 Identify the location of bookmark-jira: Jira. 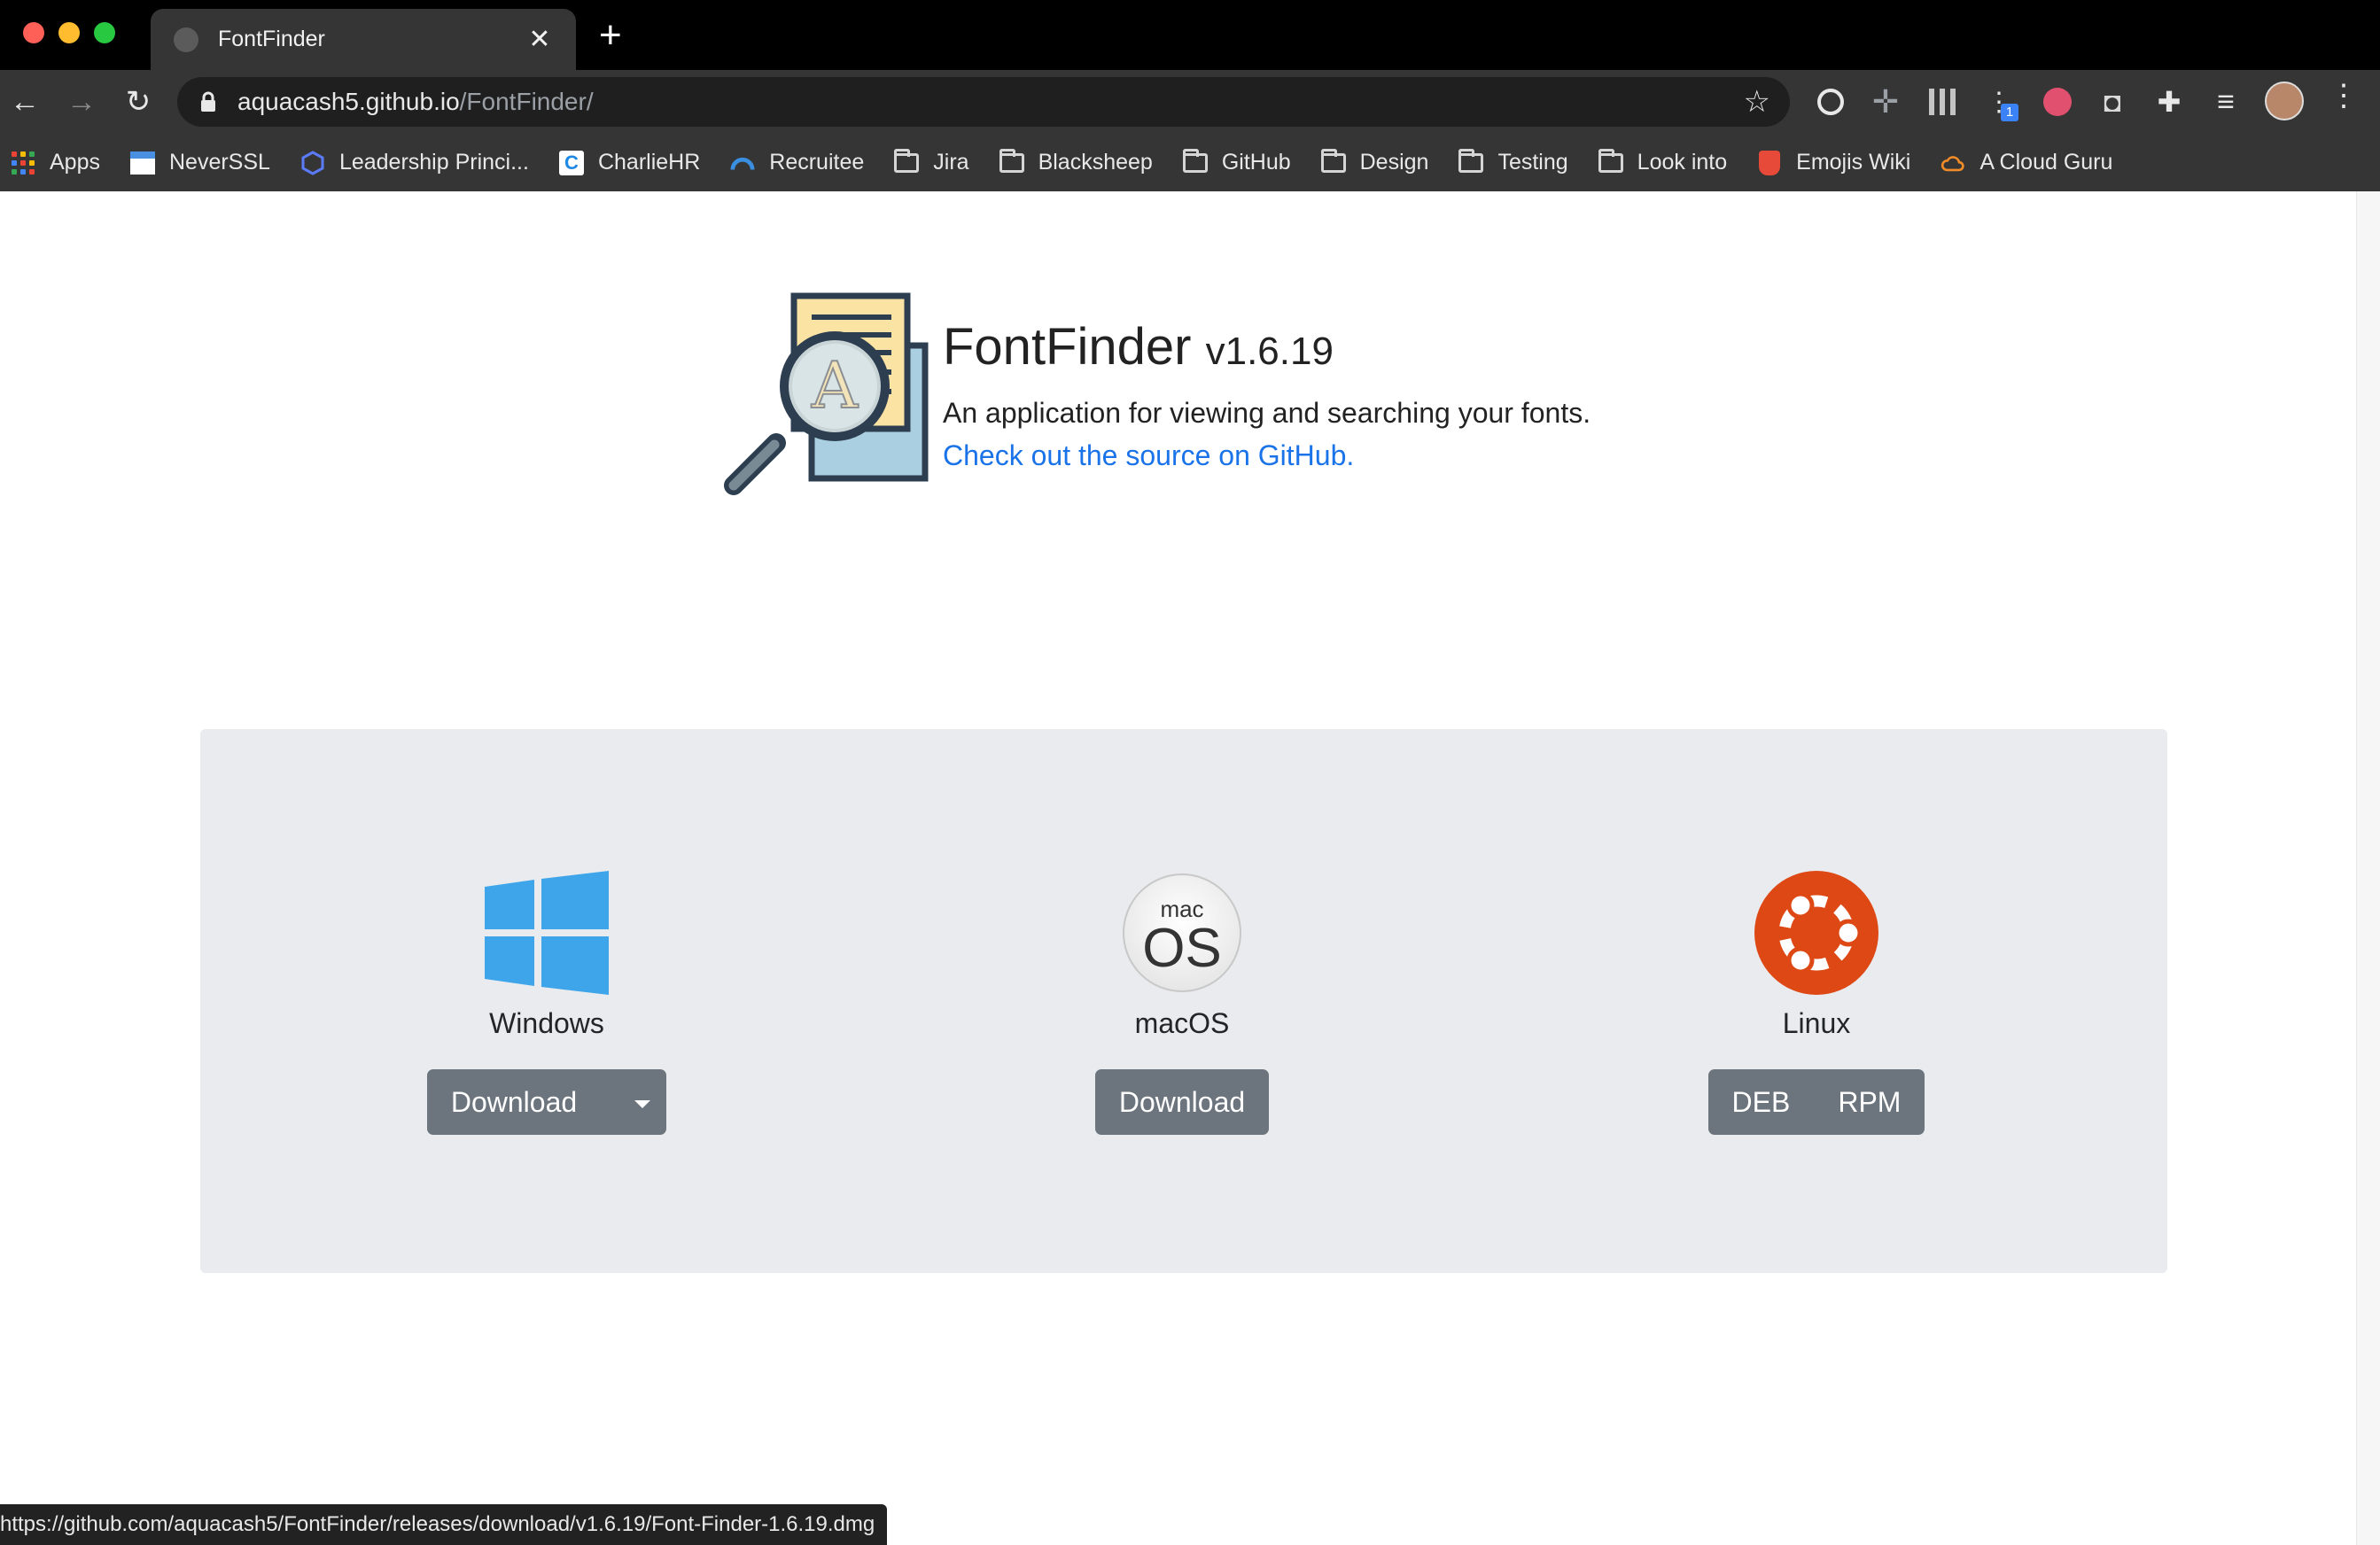
(931, 161).